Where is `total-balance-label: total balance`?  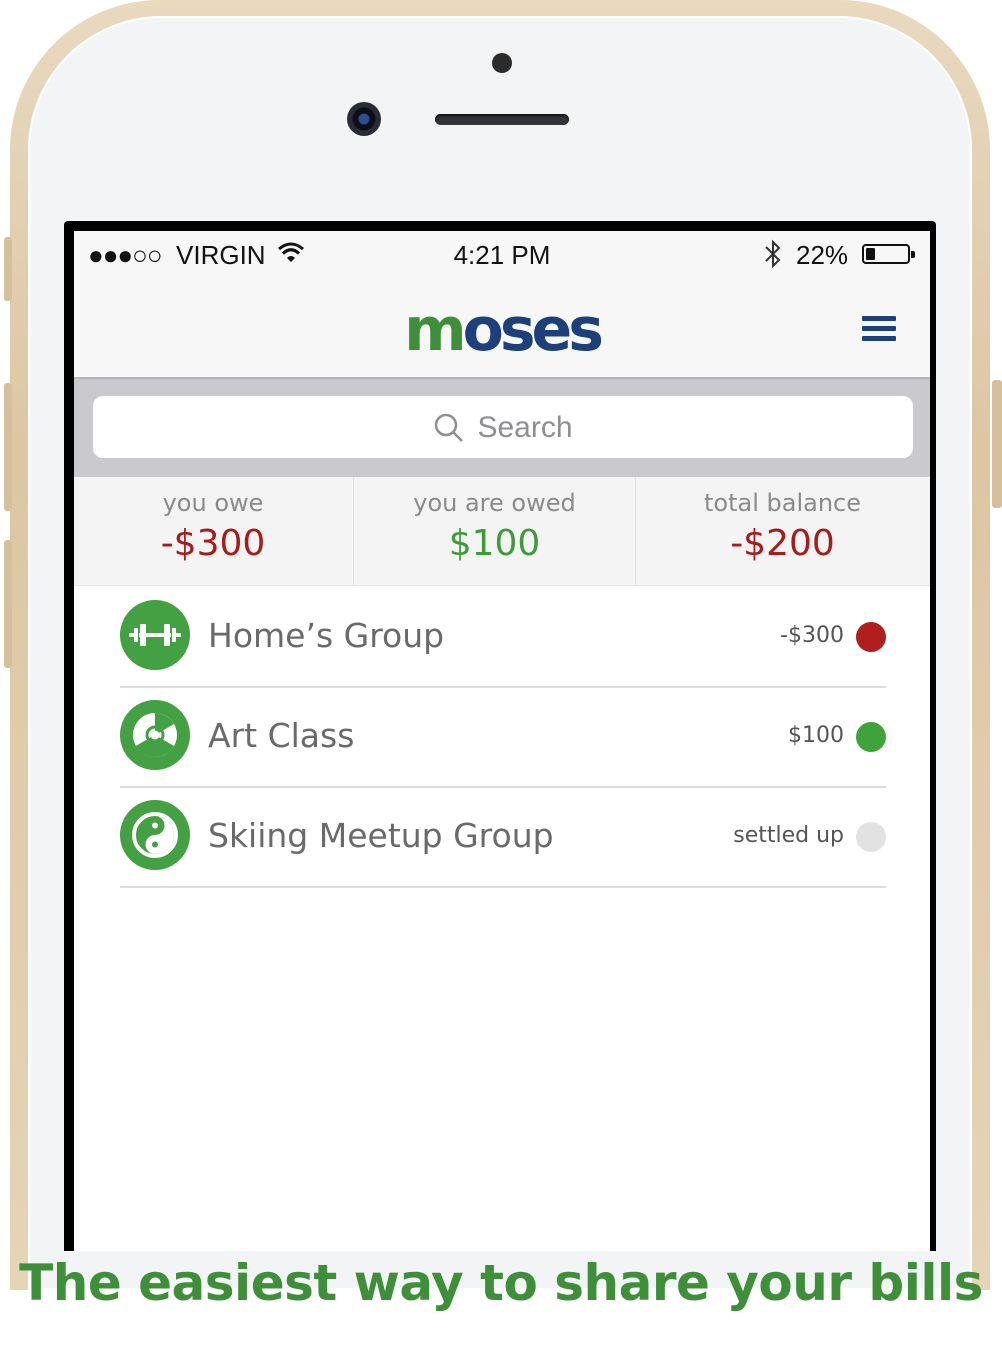 total-balance-label: total balance is located at coordinates (782, 503).